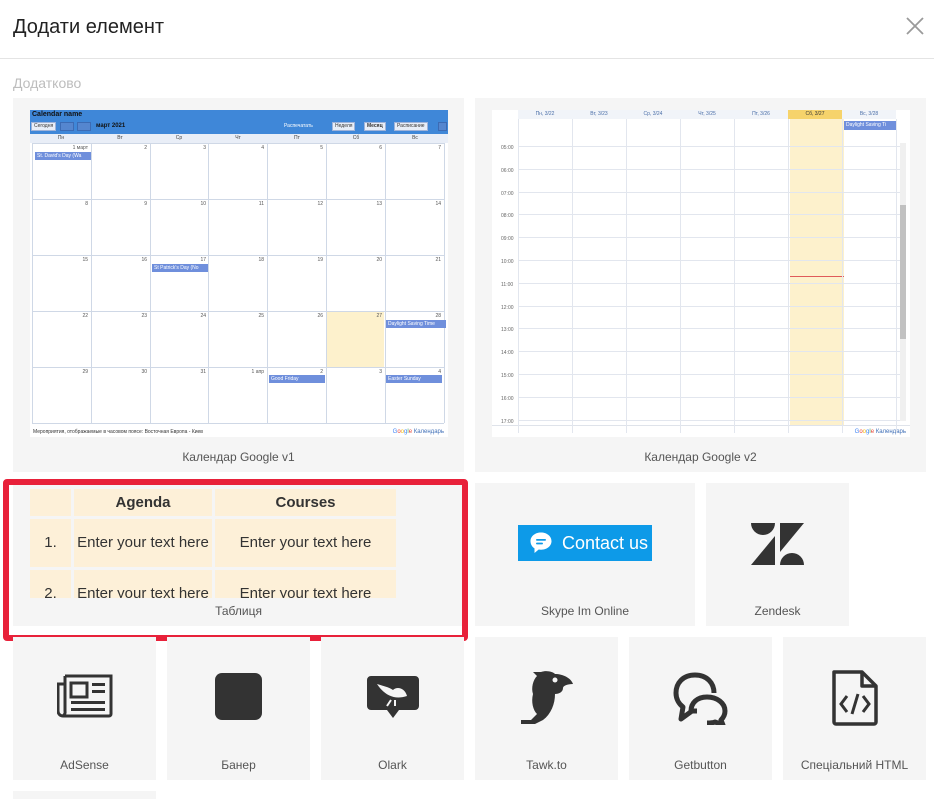 The image size is (934, 799). Describe the element at coordinates (257, 372) in the screenshot. I see `calendar-day-number: 1 апр` at that location.